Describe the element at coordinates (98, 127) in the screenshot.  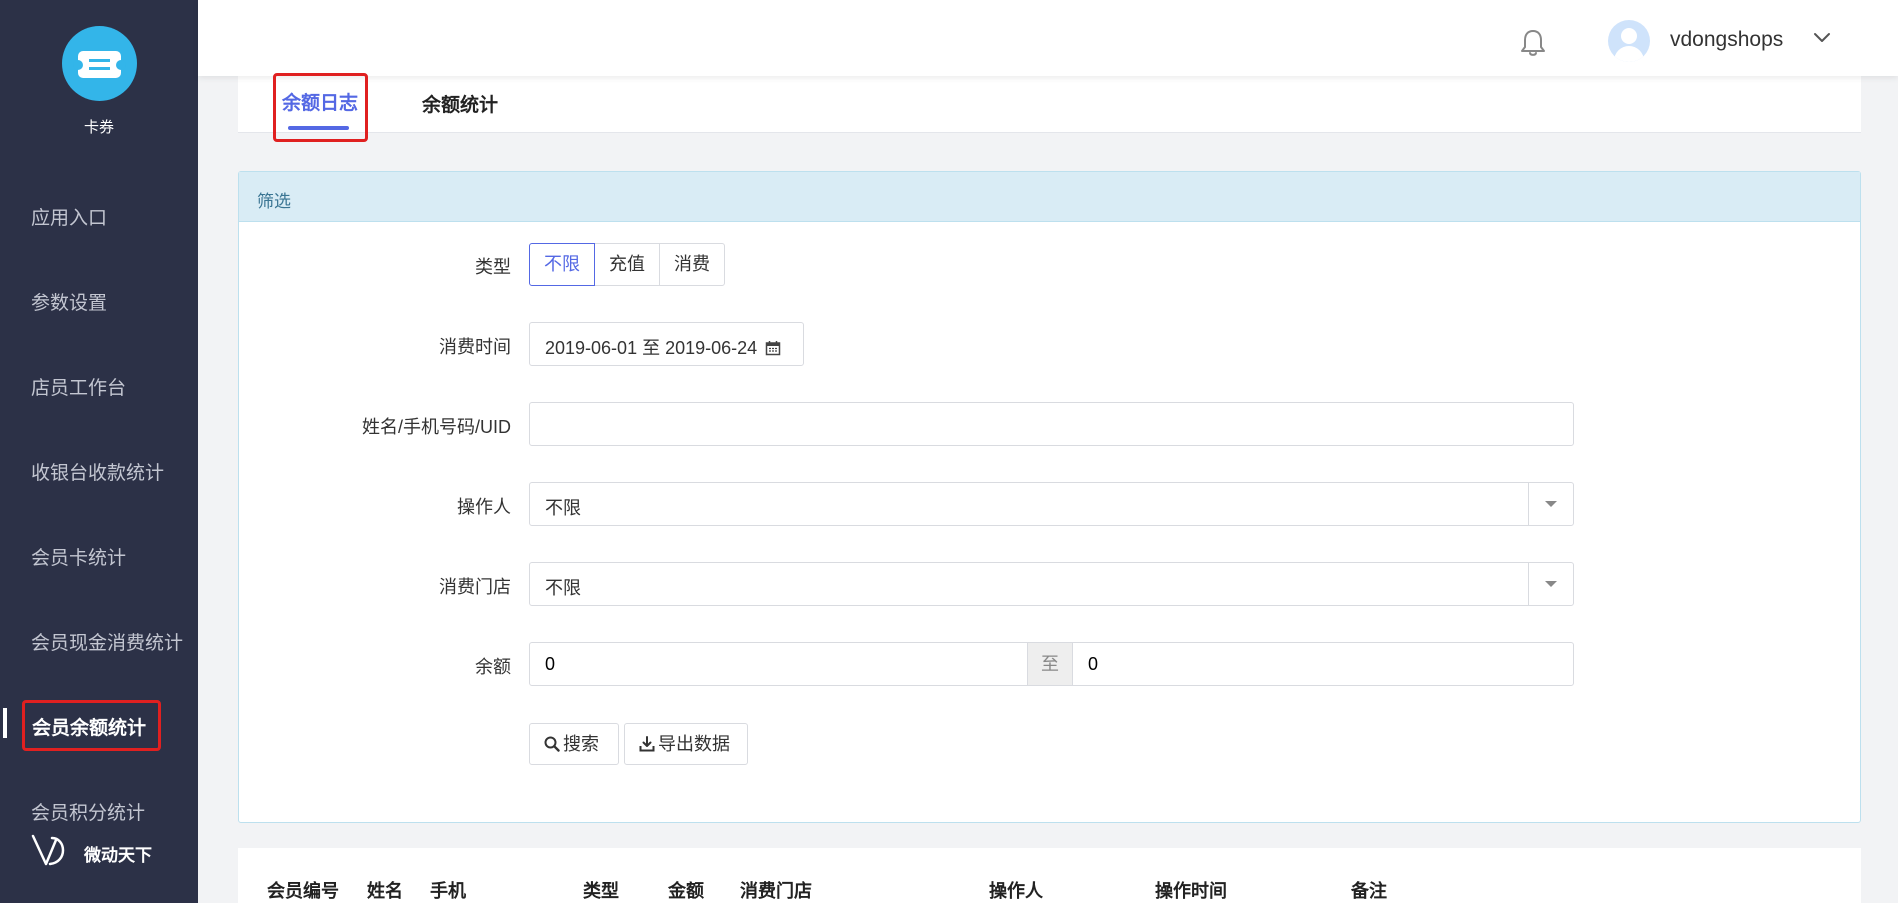
I see `app-name: 卡券` at that location.